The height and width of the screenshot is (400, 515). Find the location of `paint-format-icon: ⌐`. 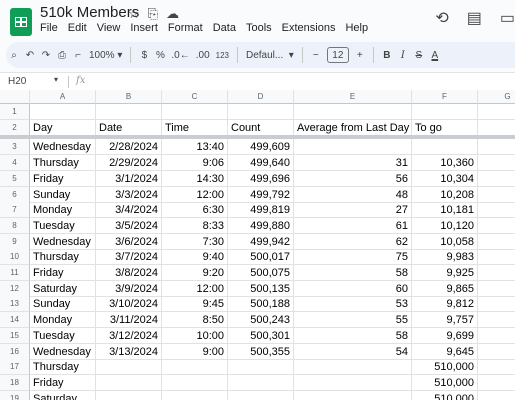

paint-format-icon: ⌐ is located at coordinates (78, 55).